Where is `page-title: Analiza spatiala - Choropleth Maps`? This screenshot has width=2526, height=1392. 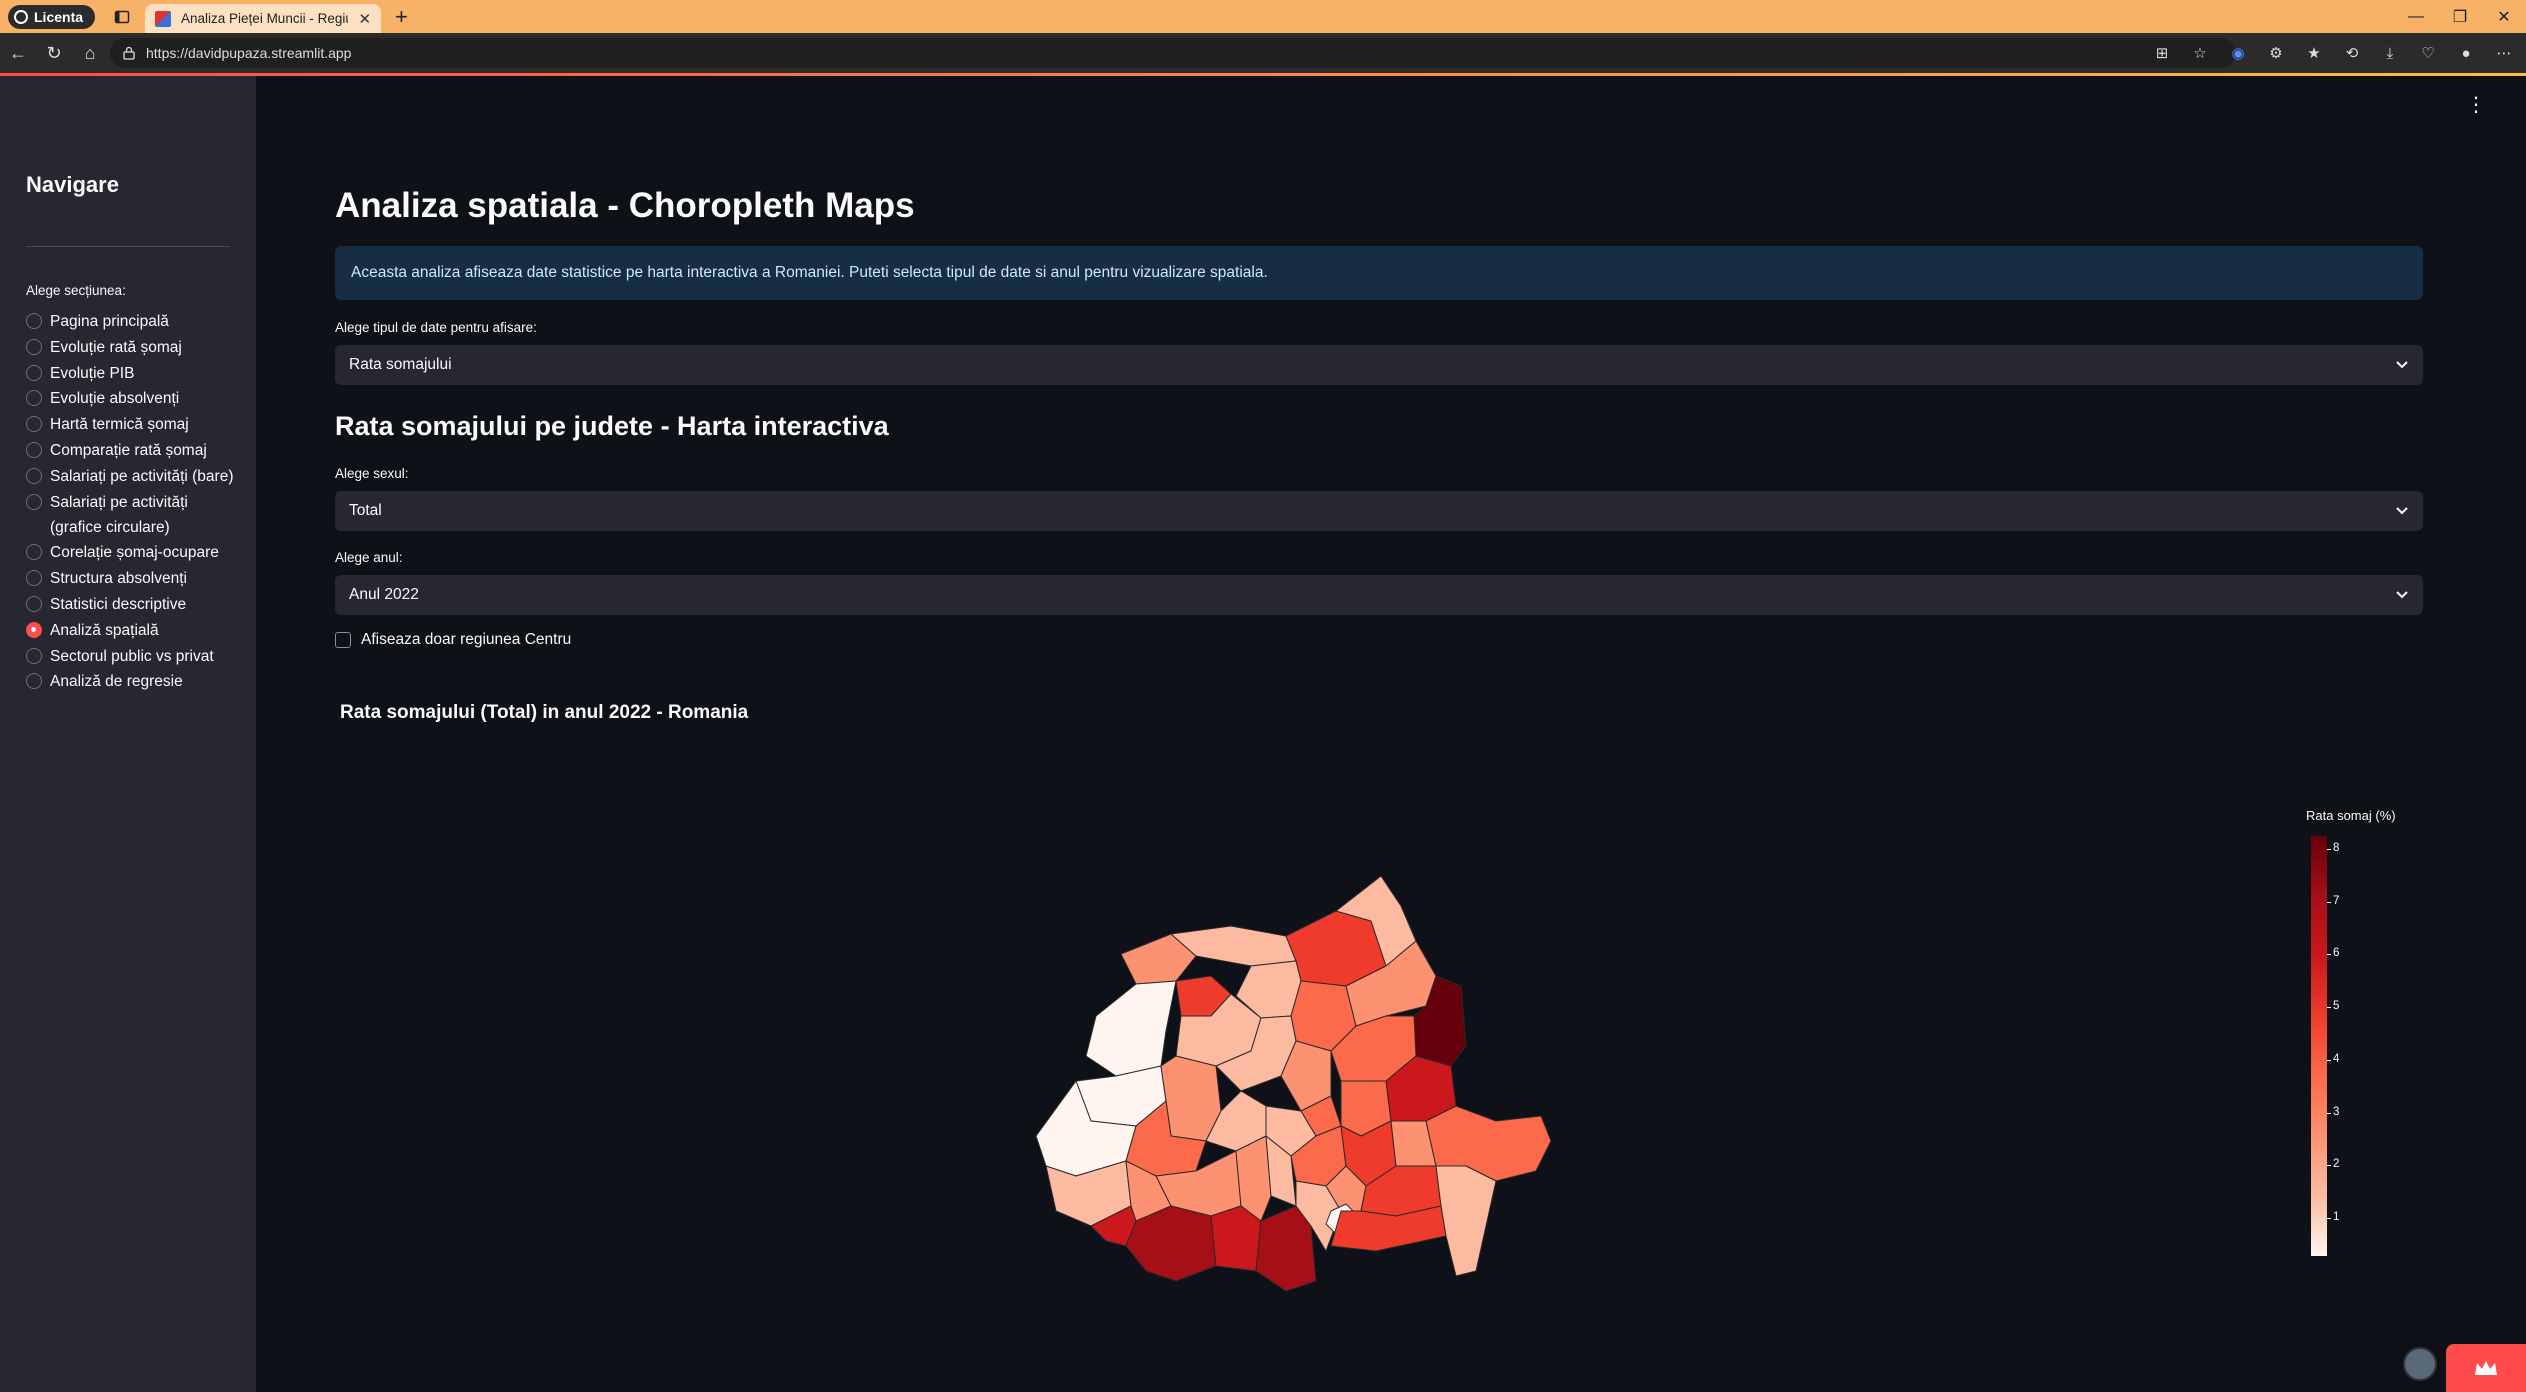
page-title: Analiza spatiala - Choropleth Maps is located at coordinates (625, 205).